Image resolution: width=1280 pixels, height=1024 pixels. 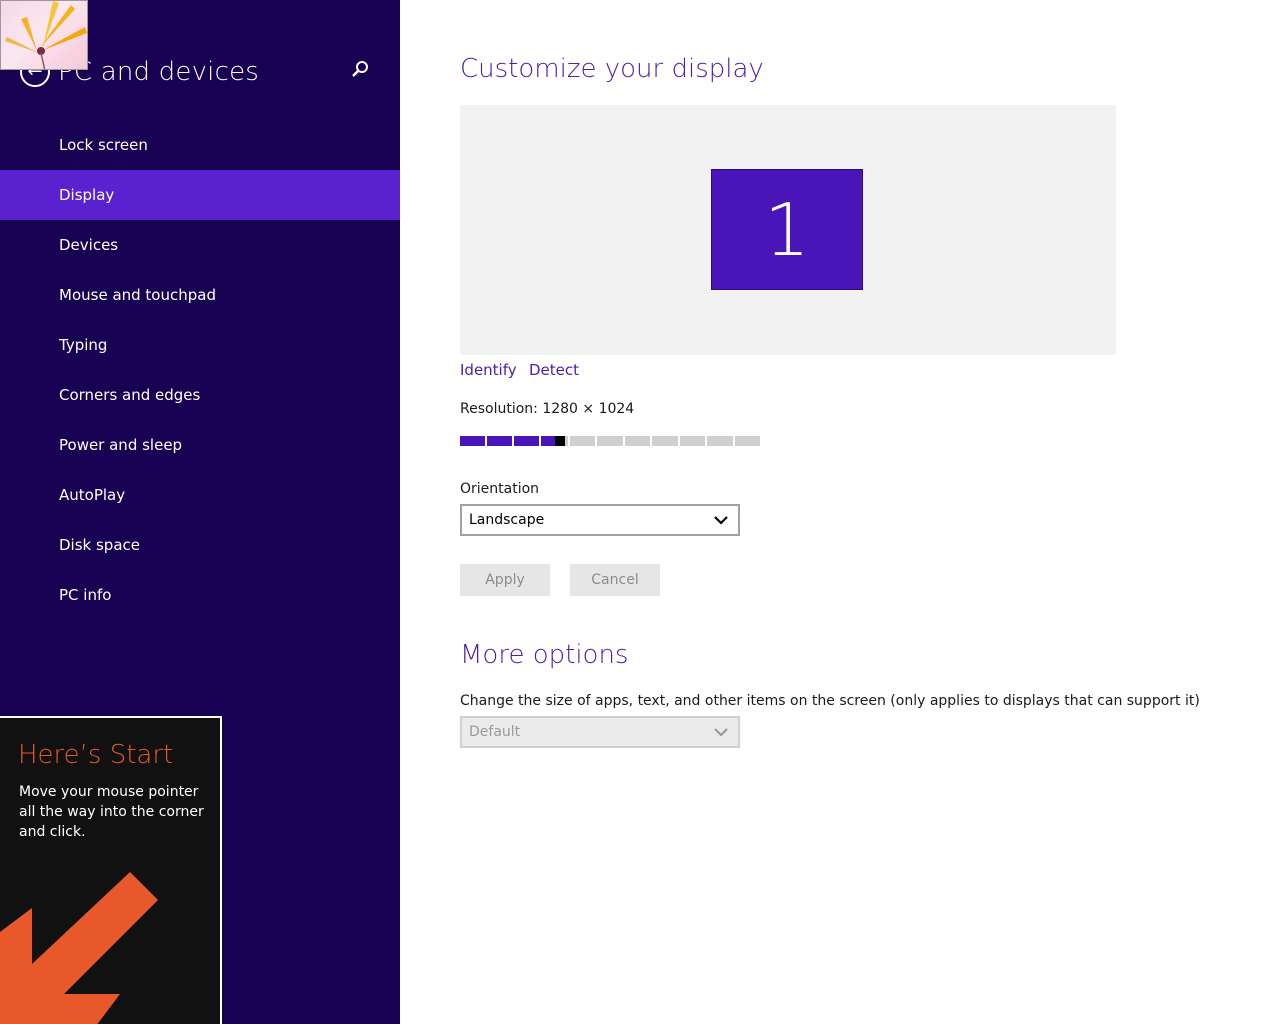 What do you see at coordinates (560, 441) in the screenshot?
I see `resolution-slider-thumb` at bounding box center [560, 441].